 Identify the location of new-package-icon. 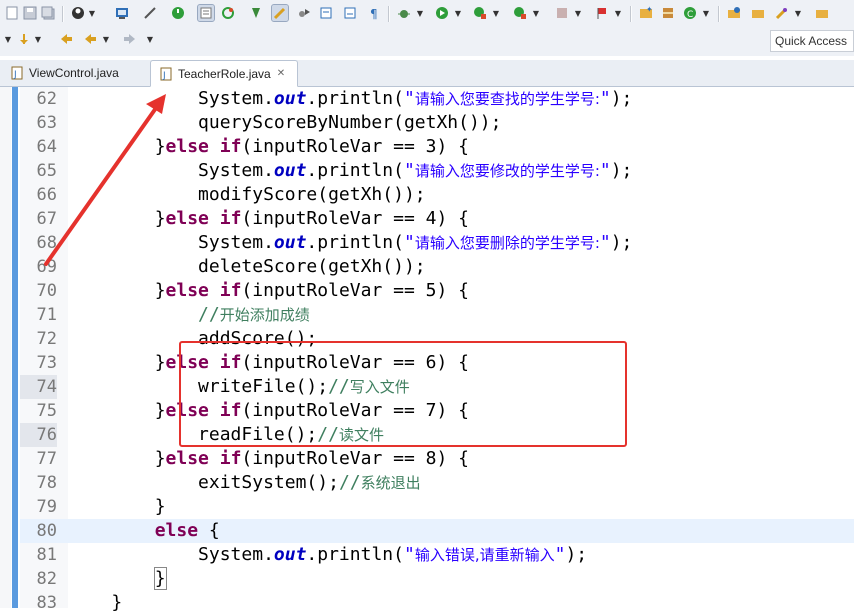
(668, 13).